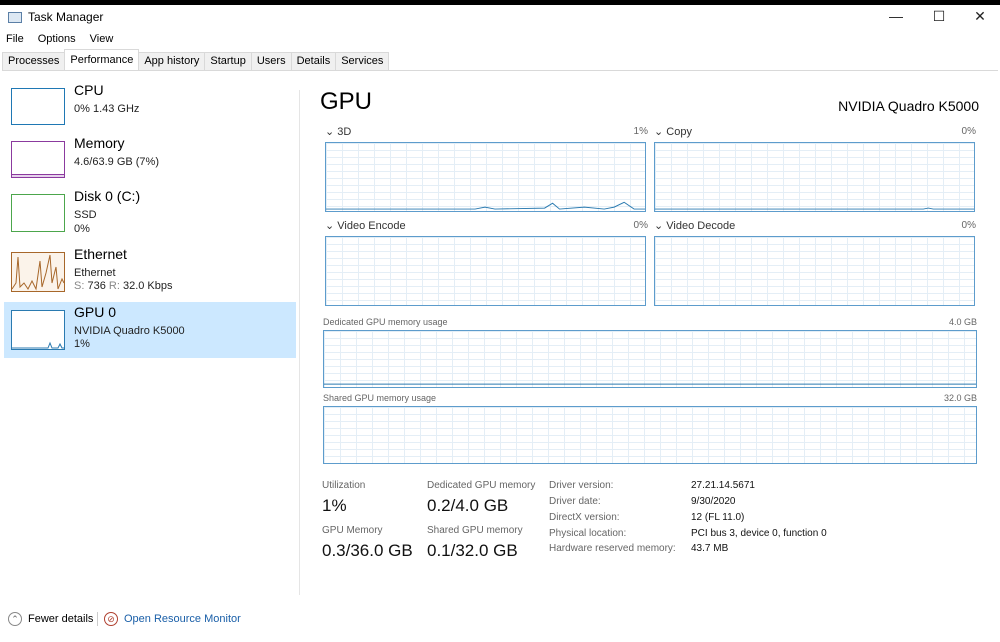 The height and width of the screenshot is (642, 1000). Describe the element at coordinates (968, 131) in the screenshot. I see `engine-copy-pct: 0%` at that location.